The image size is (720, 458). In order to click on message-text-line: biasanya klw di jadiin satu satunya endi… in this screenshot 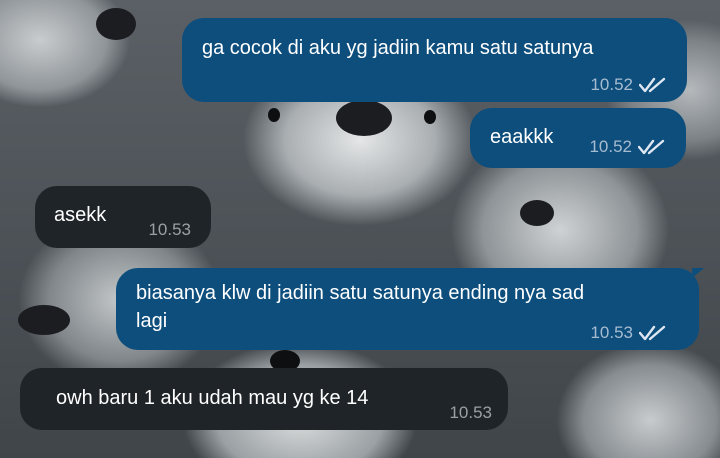, I will do `click(360, 293)`.